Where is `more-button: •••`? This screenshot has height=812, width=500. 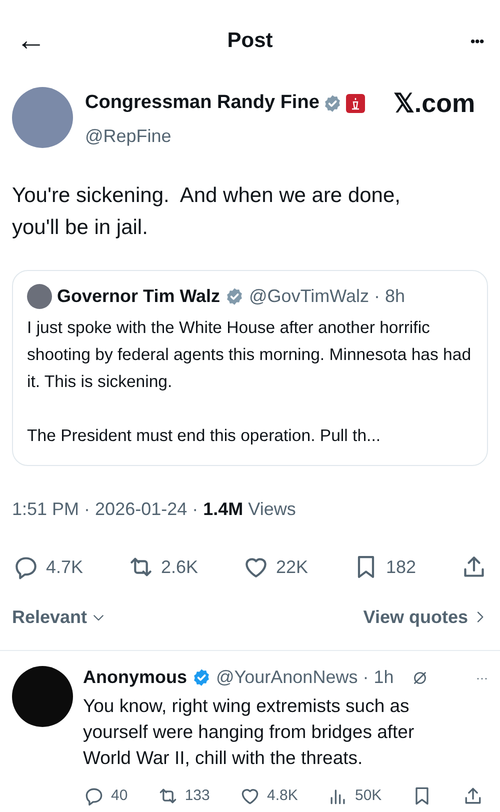 more-button: ••• is located at coordinates (464, 41).